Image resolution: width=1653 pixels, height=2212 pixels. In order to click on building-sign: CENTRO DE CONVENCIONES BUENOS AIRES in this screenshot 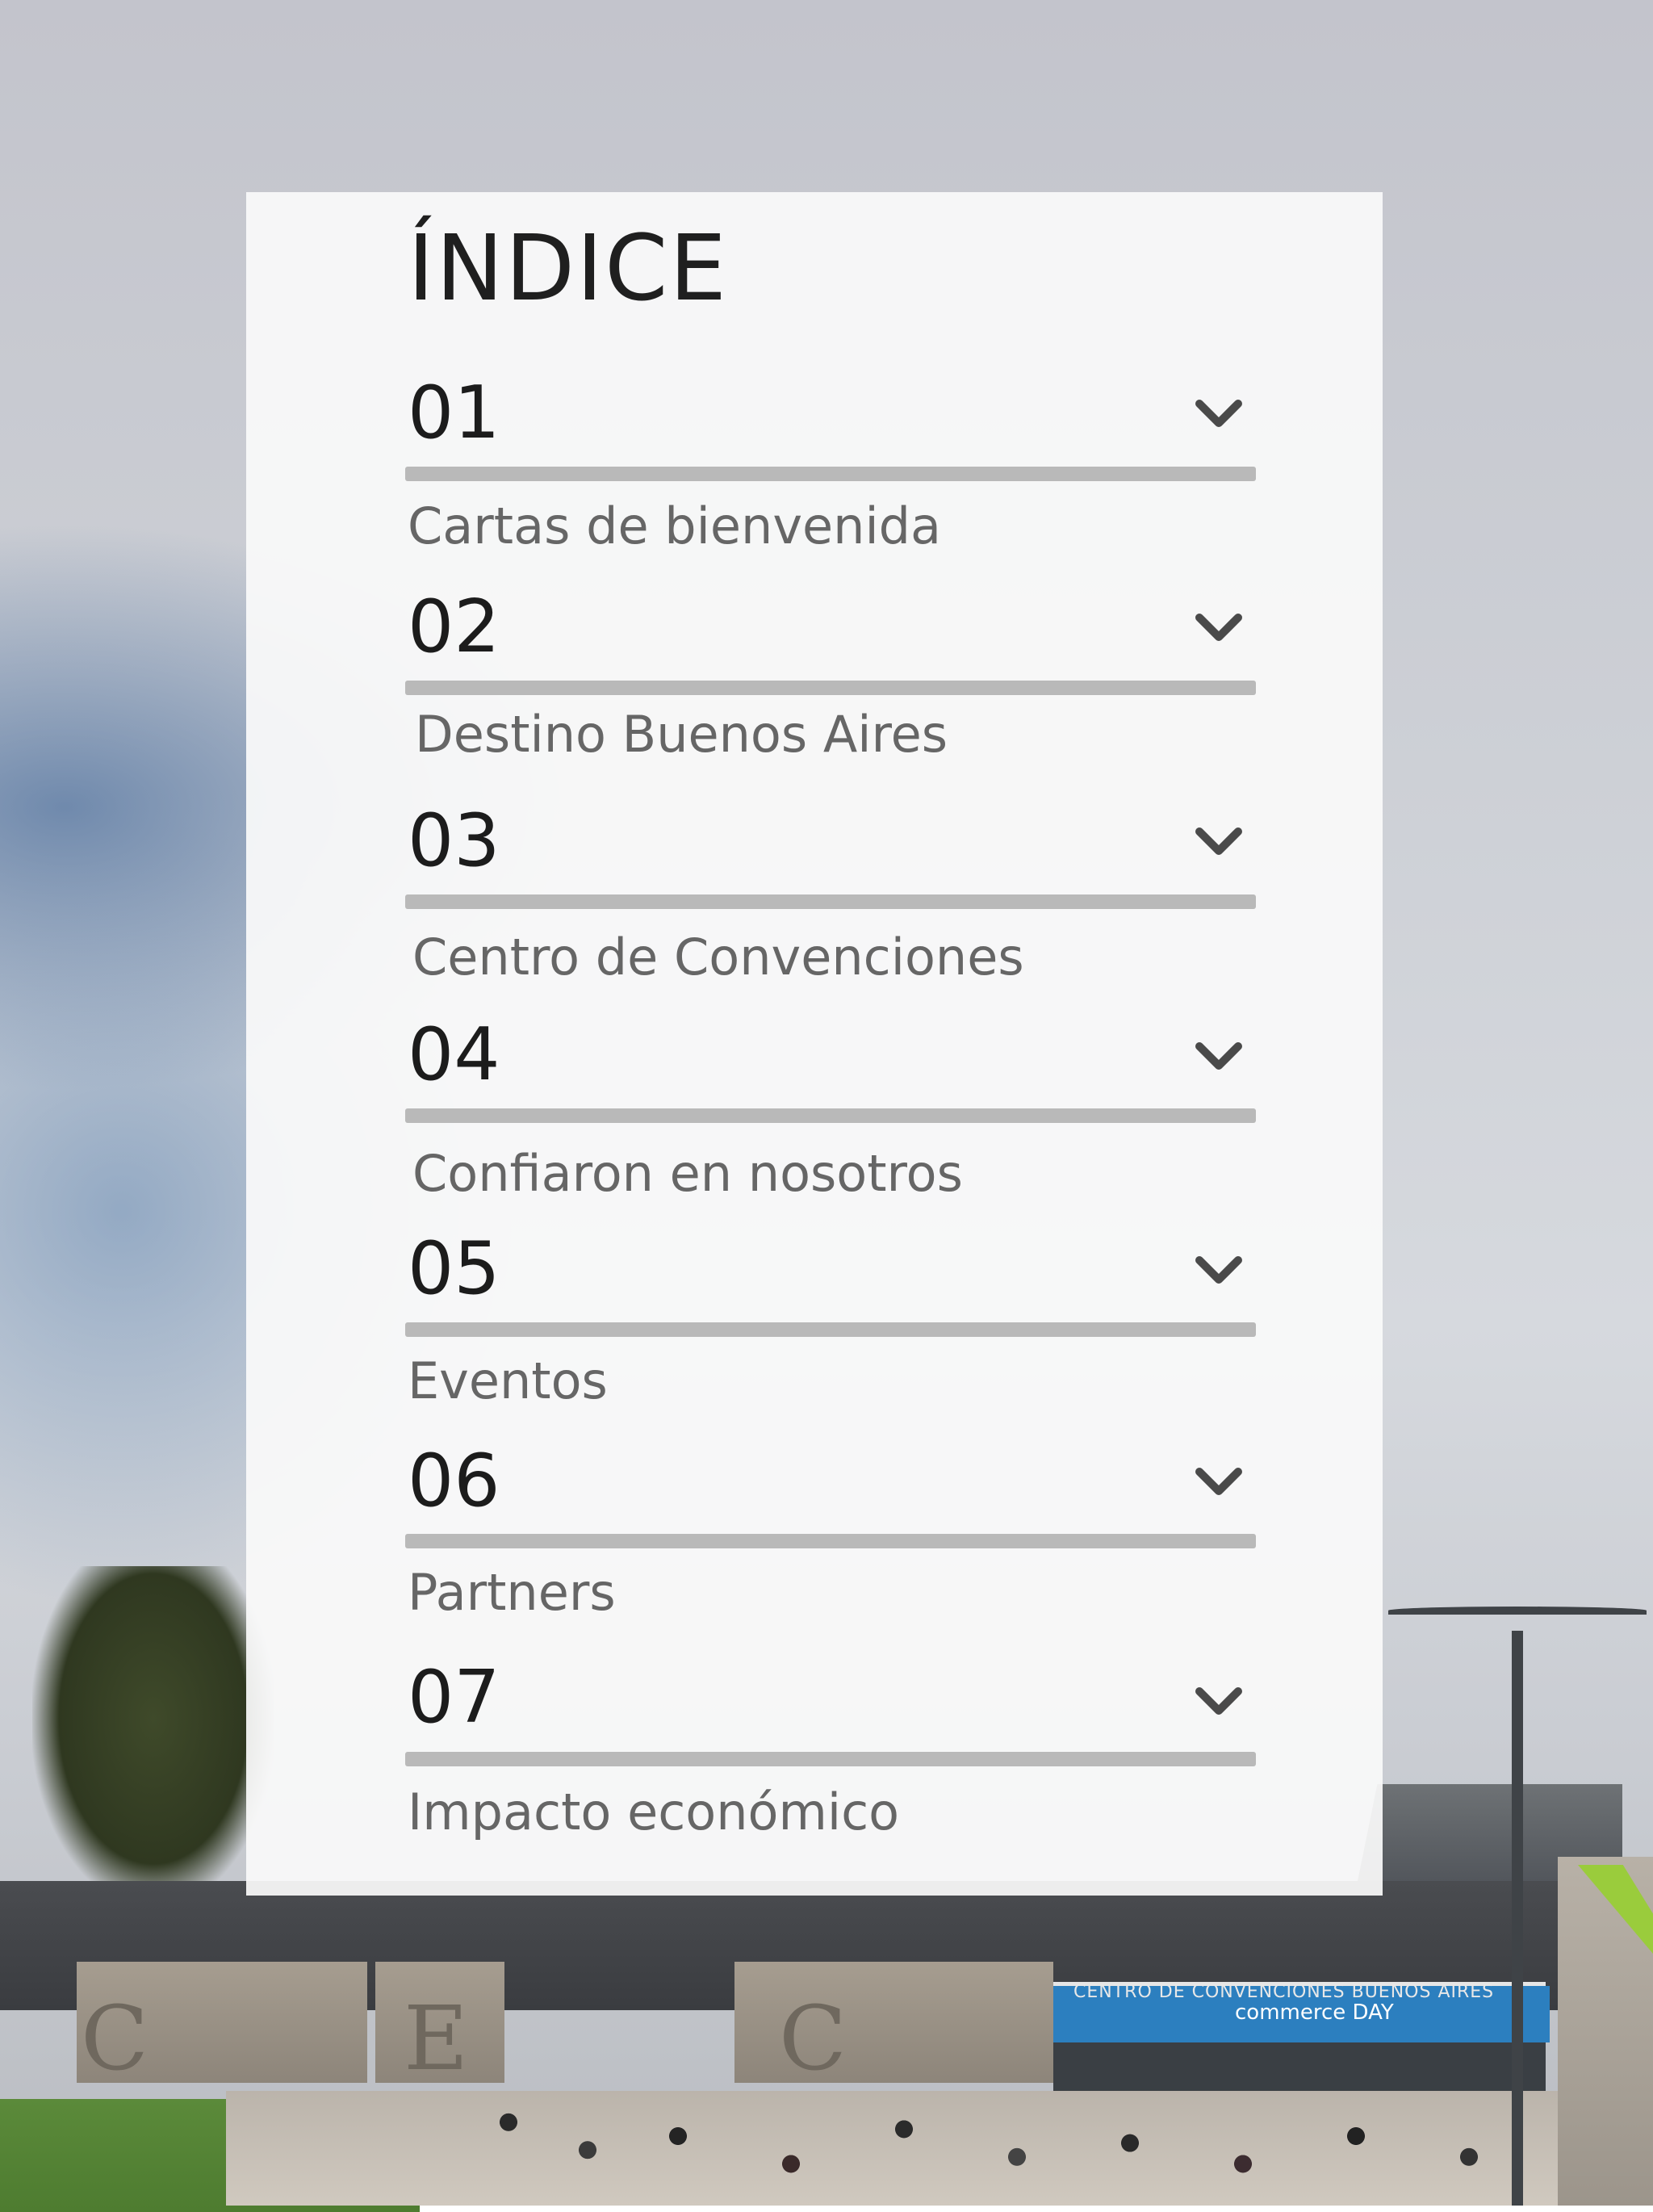, I will do `click(1284, 1992)`.